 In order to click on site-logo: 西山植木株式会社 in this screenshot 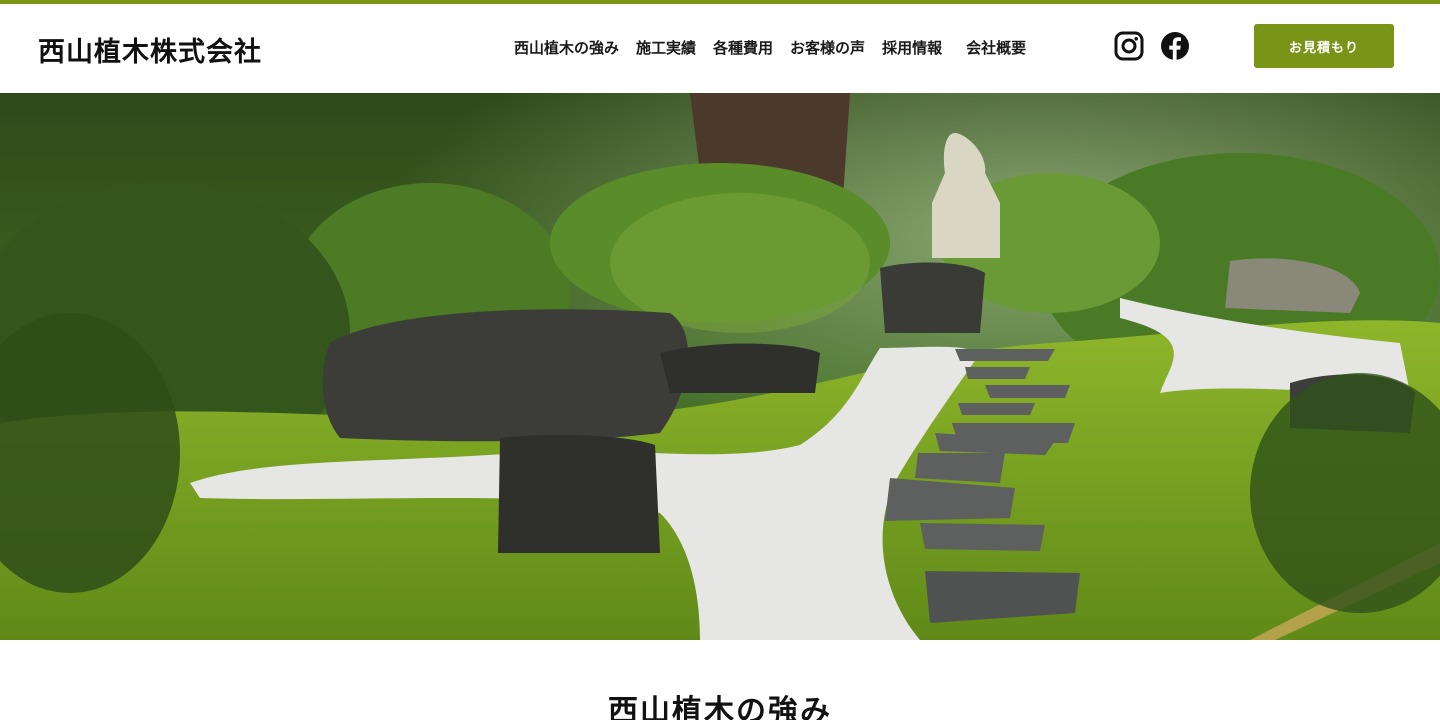, I will do `click(150, 49)`.